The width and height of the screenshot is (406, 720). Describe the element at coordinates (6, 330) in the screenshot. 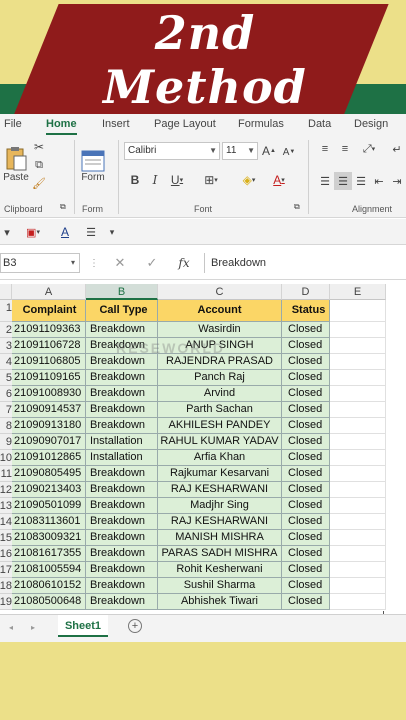

I see `row-header: 2` at that location.